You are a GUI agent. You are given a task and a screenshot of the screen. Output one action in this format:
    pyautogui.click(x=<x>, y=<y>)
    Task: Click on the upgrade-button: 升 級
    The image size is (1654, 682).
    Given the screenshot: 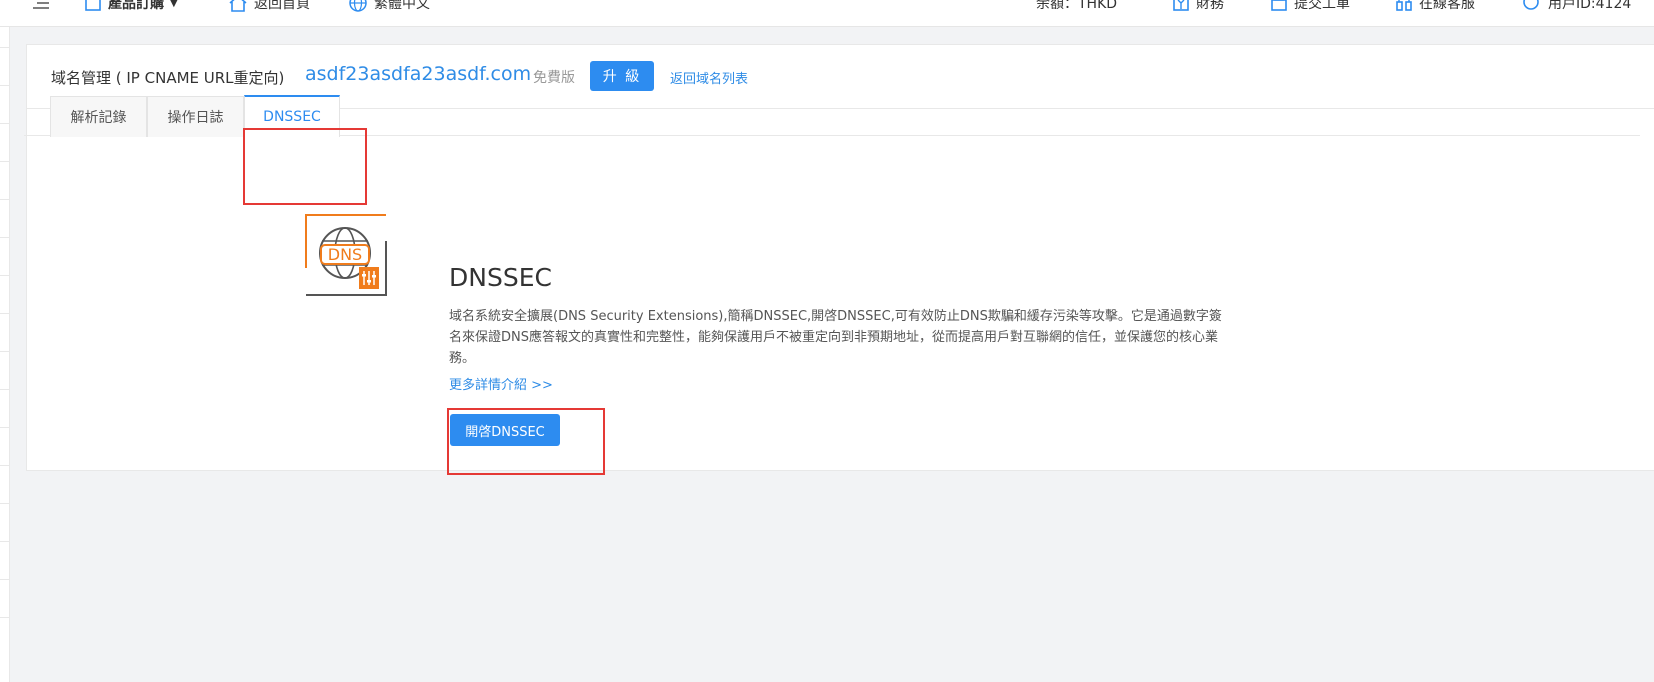 What is the action you would take?
    pyautogui.click(x=622, y=76)
    